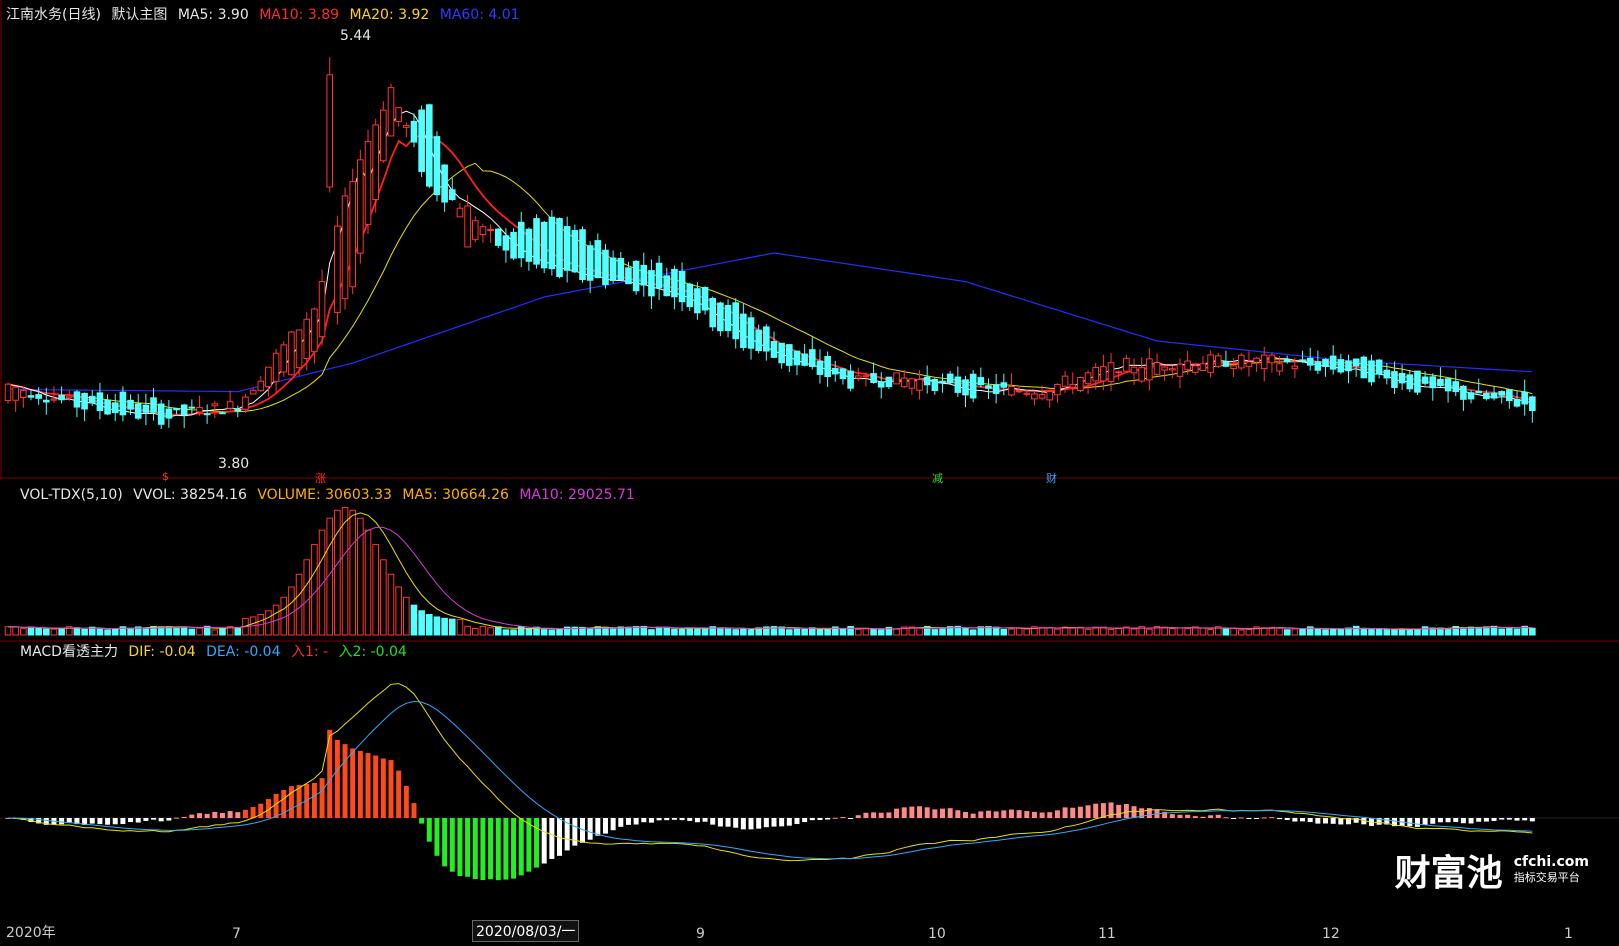  What do you see at coordinates (53, 15) in the screenshot?
I see `stock-title: 江南水务(日线)` at bounding box center [53, 15].